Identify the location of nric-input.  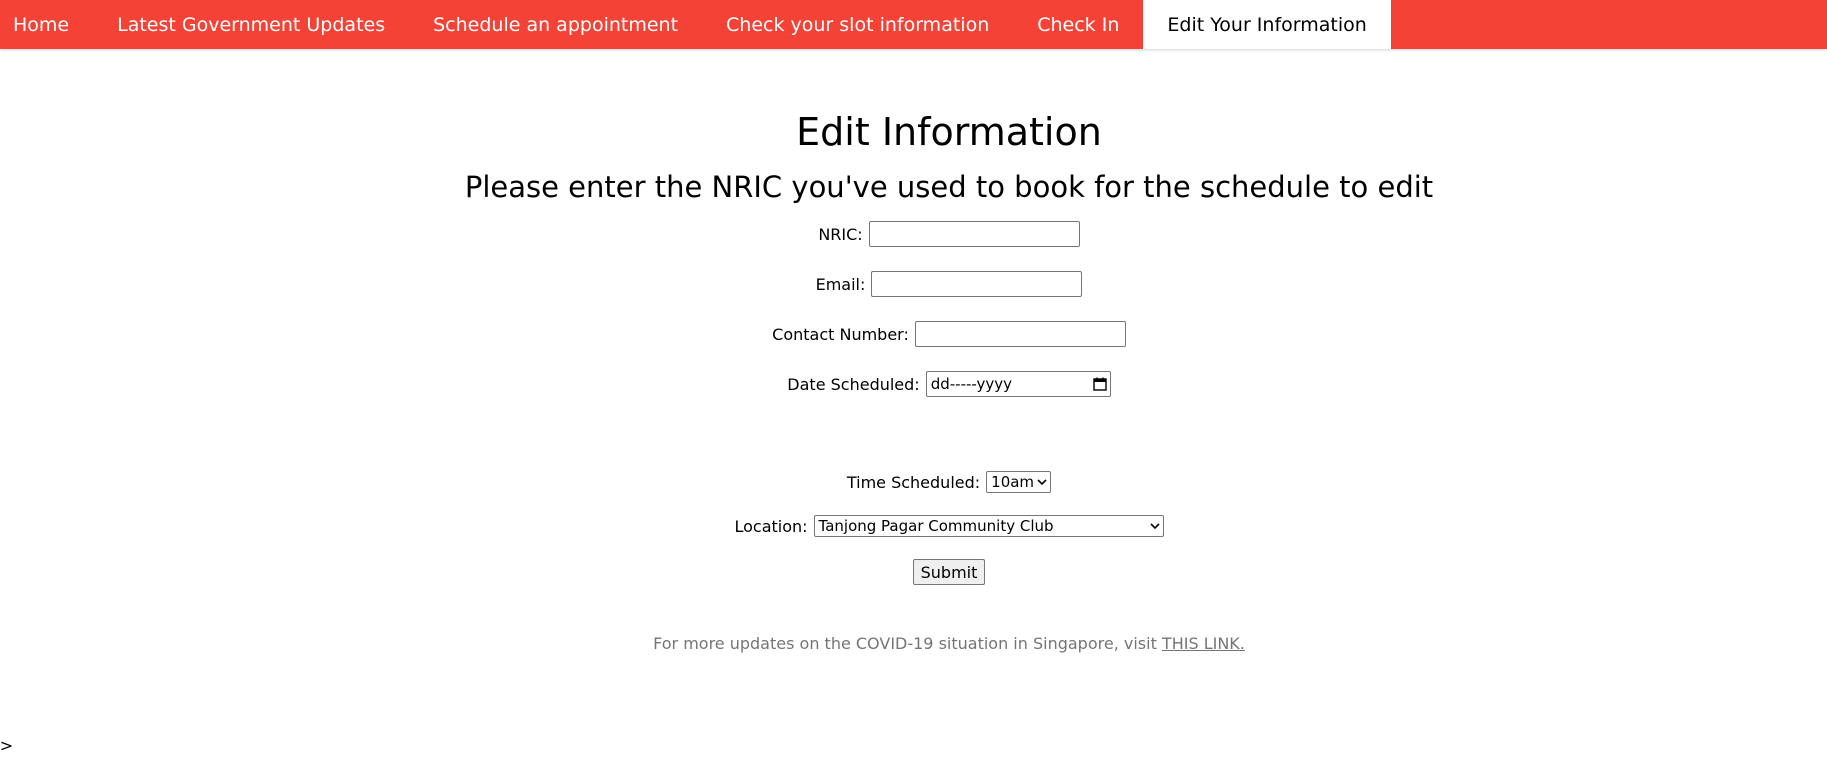
(974, 234).